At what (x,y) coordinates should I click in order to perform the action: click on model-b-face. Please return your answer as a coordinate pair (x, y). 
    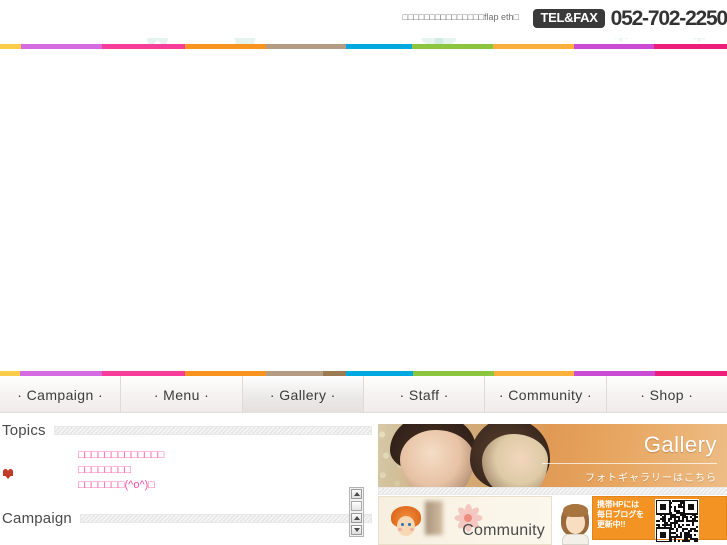
    Looking at the image, I should click on (515, 462).